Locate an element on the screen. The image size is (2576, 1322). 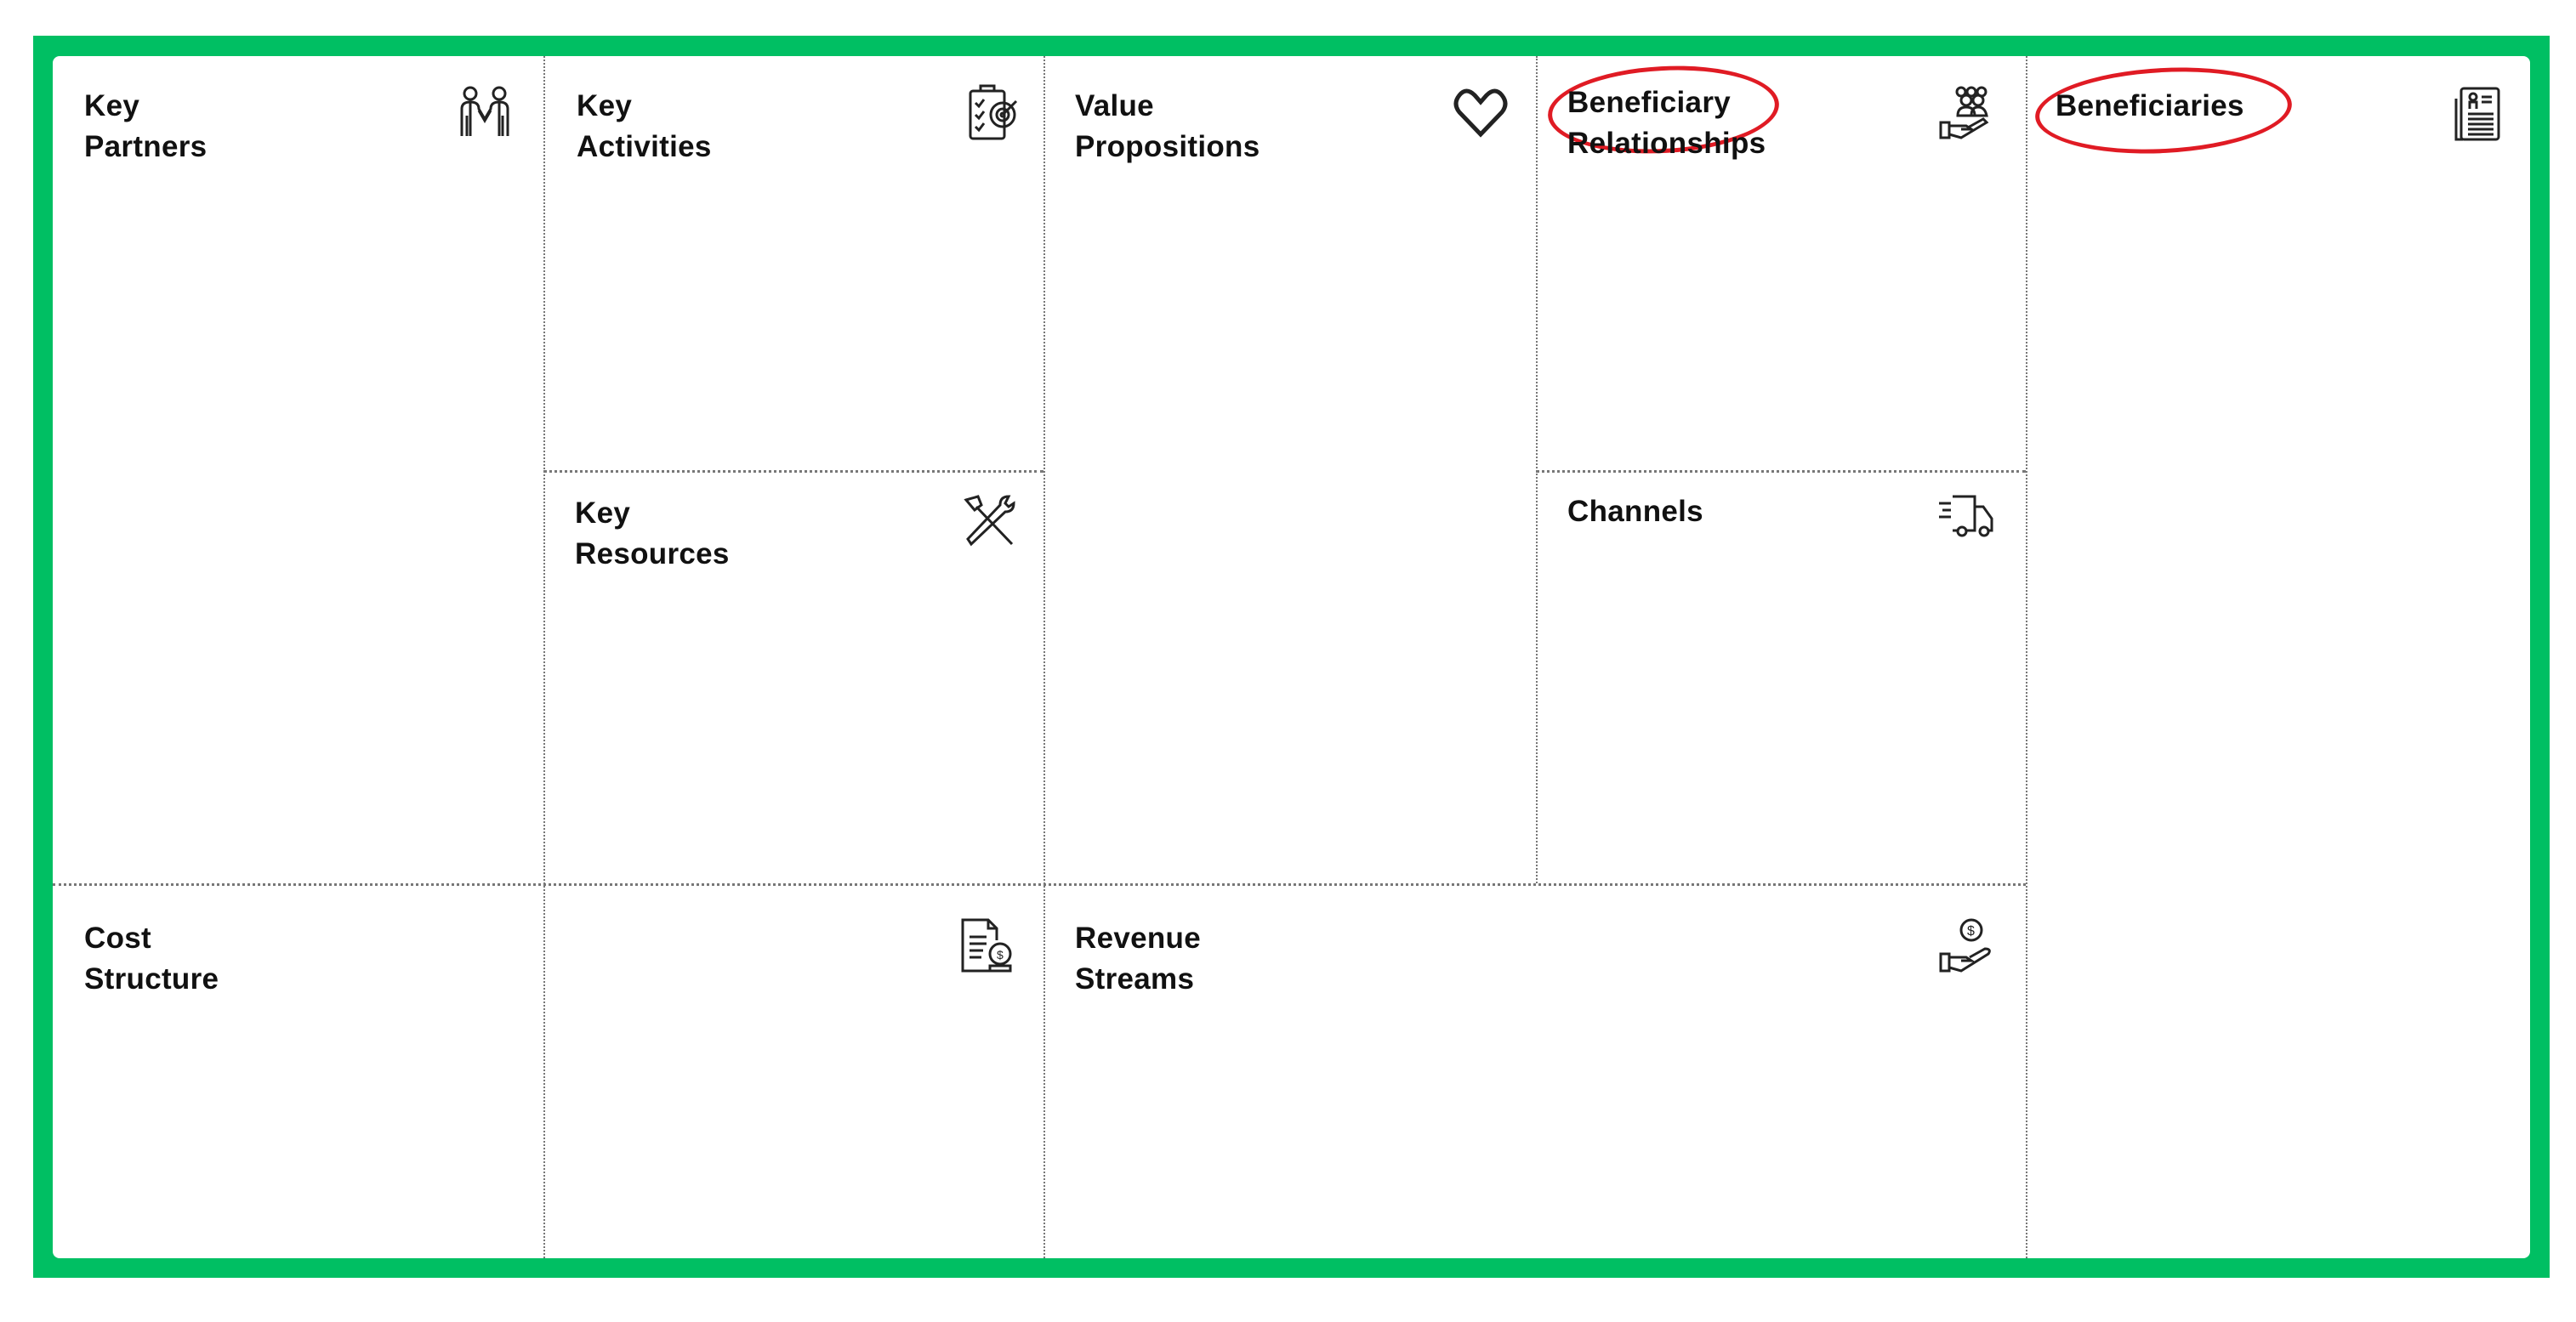
block-title: Key Partners is located at coordinates (146, 126).